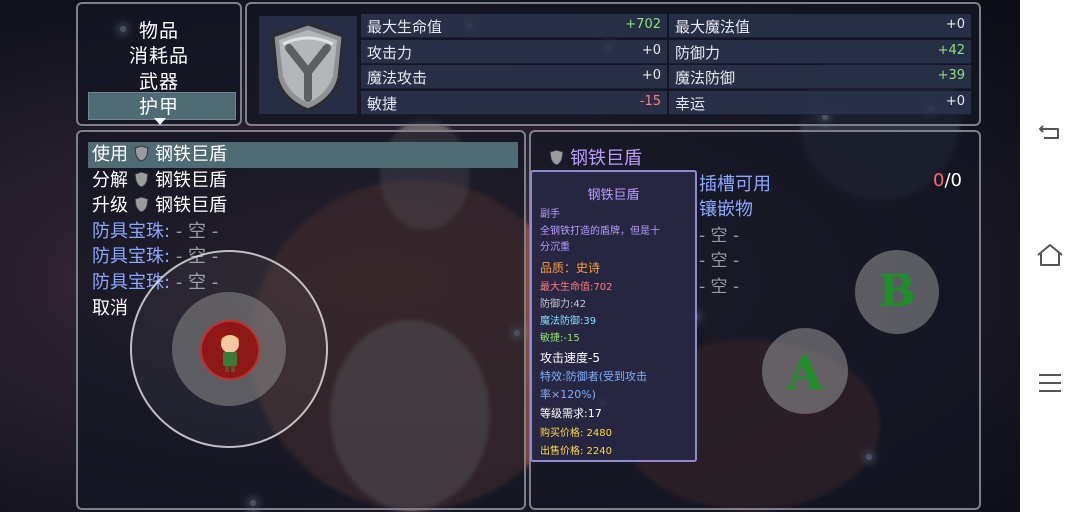 The height and width of the screenshot is (512, 1080). Describe the element at coordinates (191, 205) in the screenshot. I see `upgrade-item-name: 钢铁巨盾` at that location.